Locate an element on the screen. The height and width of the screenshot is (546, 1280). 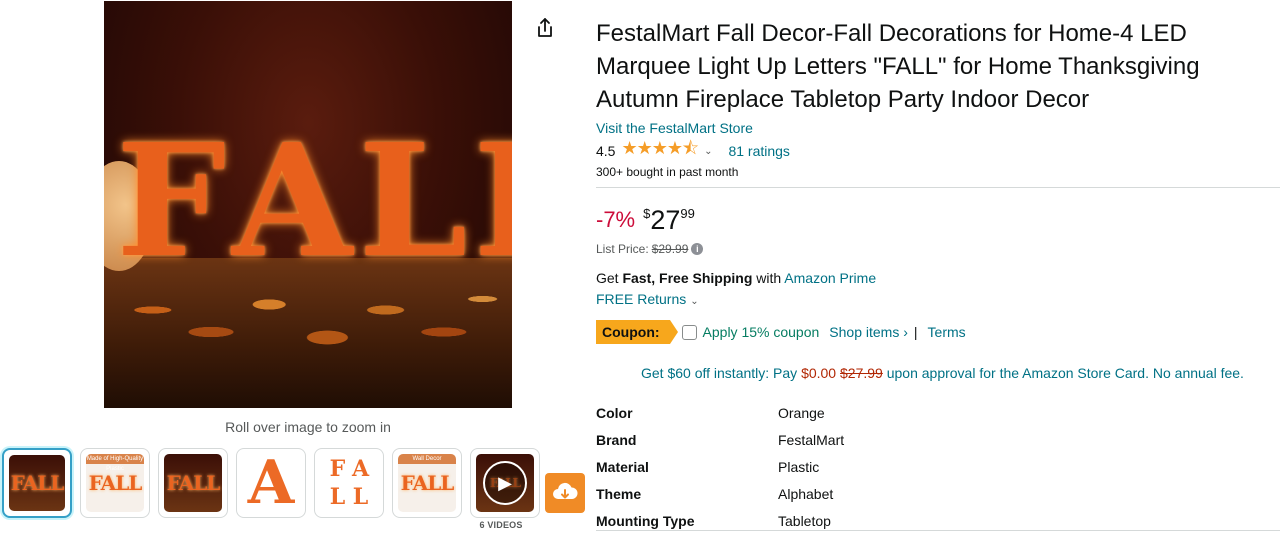
spec-value: FestalMart is located at coordinates (811, 440).